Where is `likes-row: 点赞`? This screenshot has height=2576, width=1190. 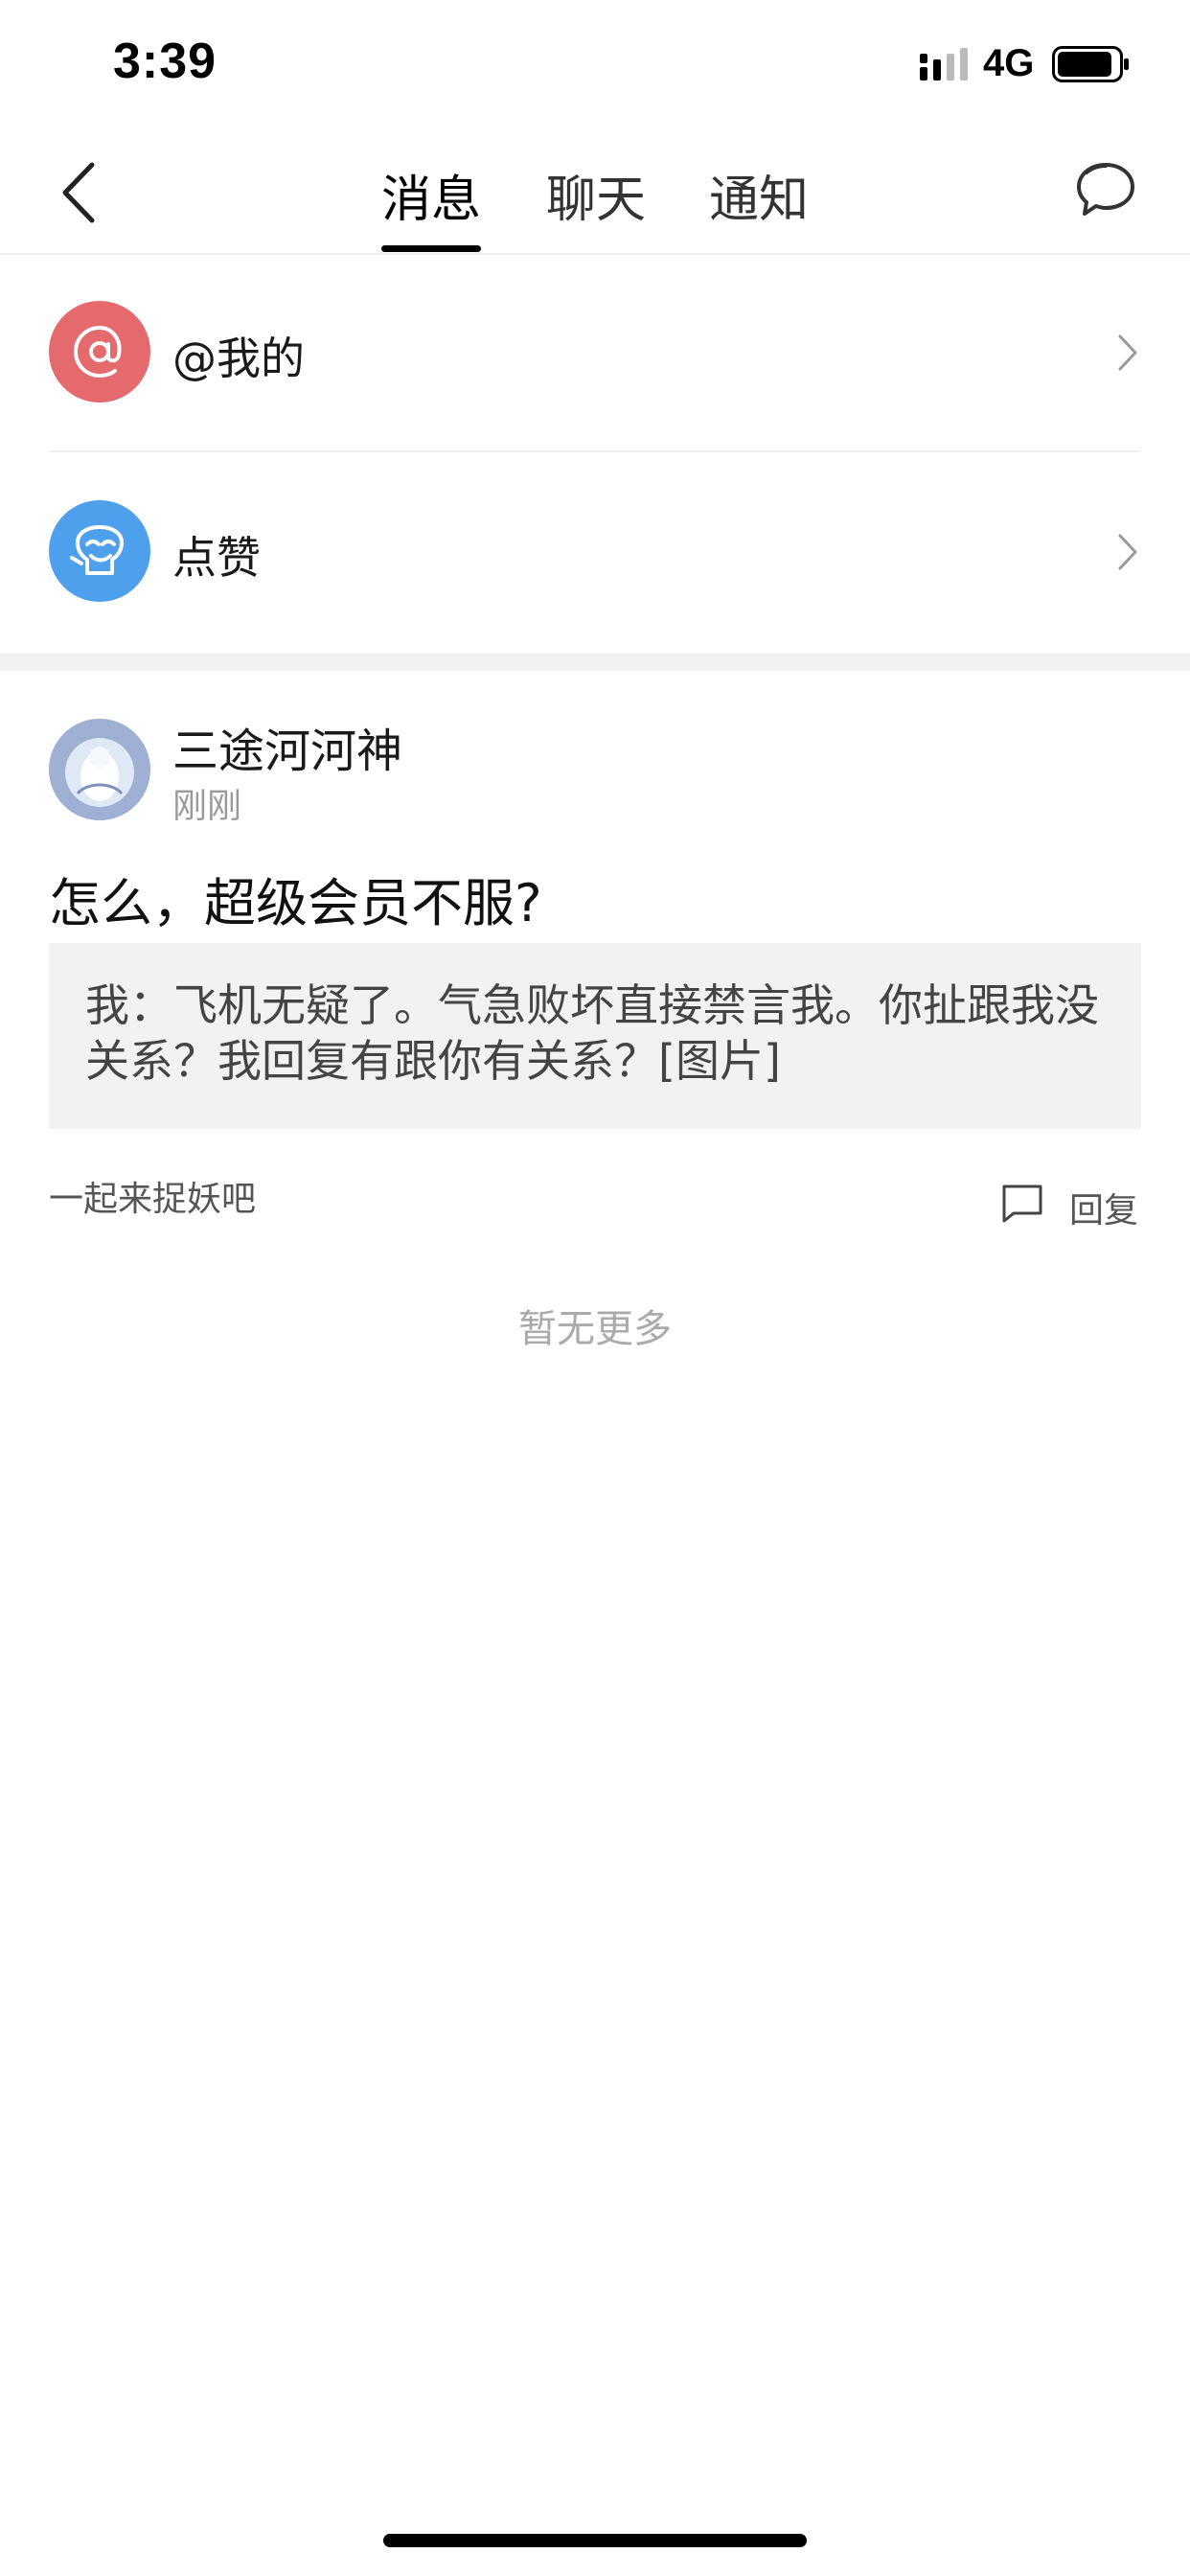
likes-row: 点赞 is located at coordinates (595, 552).